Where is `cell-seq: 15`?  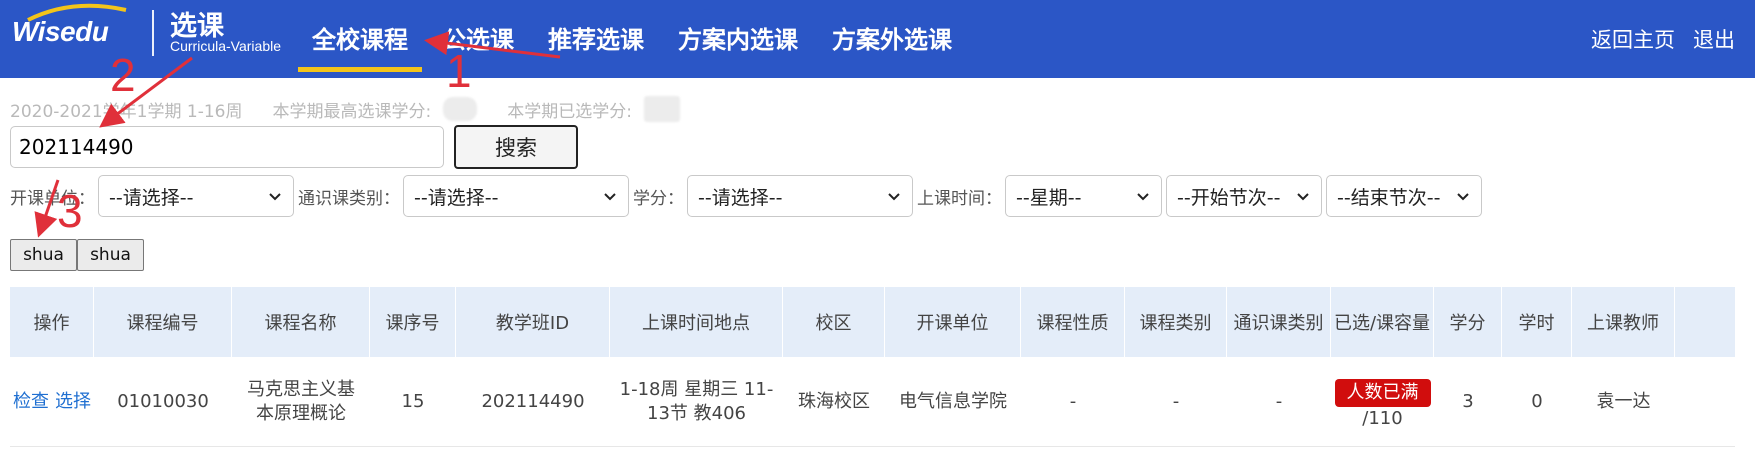 cell-seq: 15 is located at coordinates (413, 401).